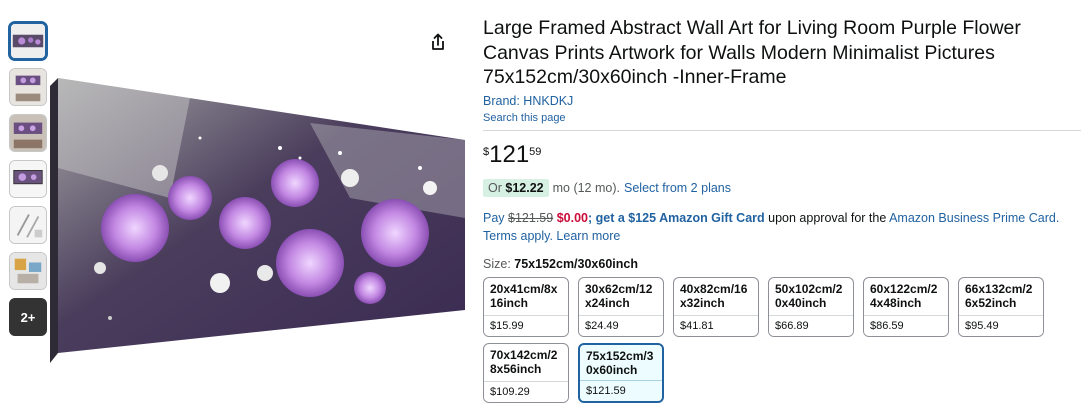 This screenshot has width=1082, height=420. What do you see at coordinates (827, 217) in the screenshot?
I see `promo-upon: upon approval for the` at bounding box center [827, 217].